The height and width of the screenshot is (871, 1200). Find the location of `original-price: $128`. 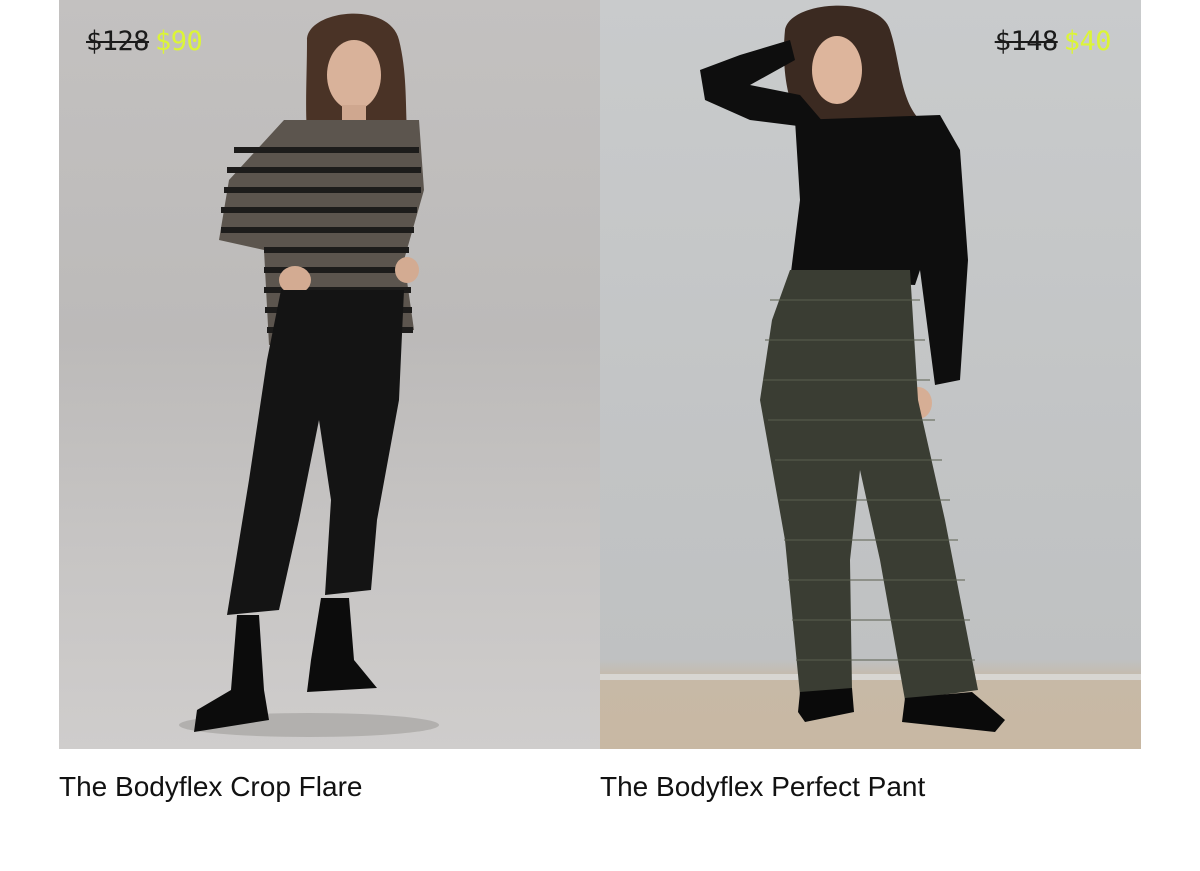

original-price: $128 is located at coordinates (118, 41).